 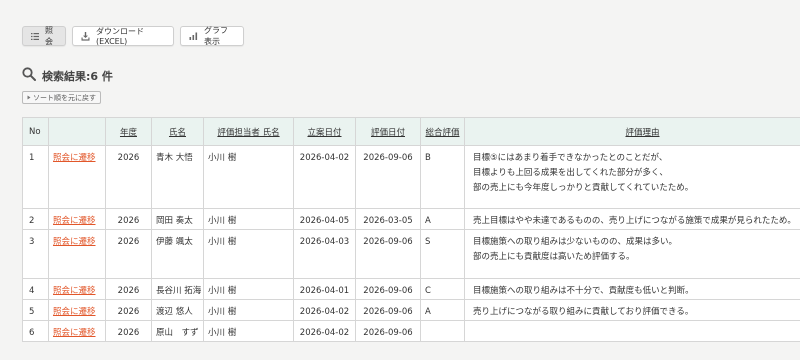 I want to click on cell-eval-date-value: 2026-03-05, so click(x=388, y=221).